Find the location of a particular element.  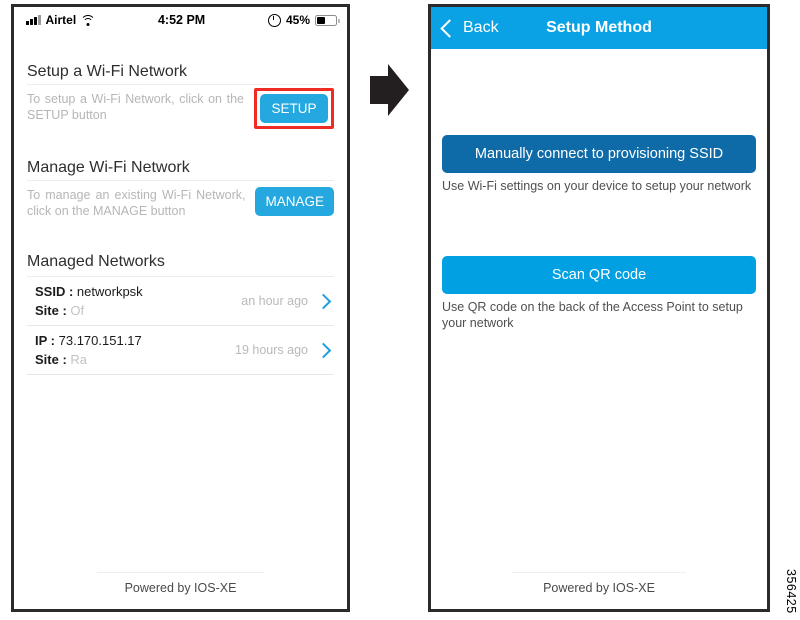

scan-qr-code-button: Scan QR code is located at coordinates (599, 275).